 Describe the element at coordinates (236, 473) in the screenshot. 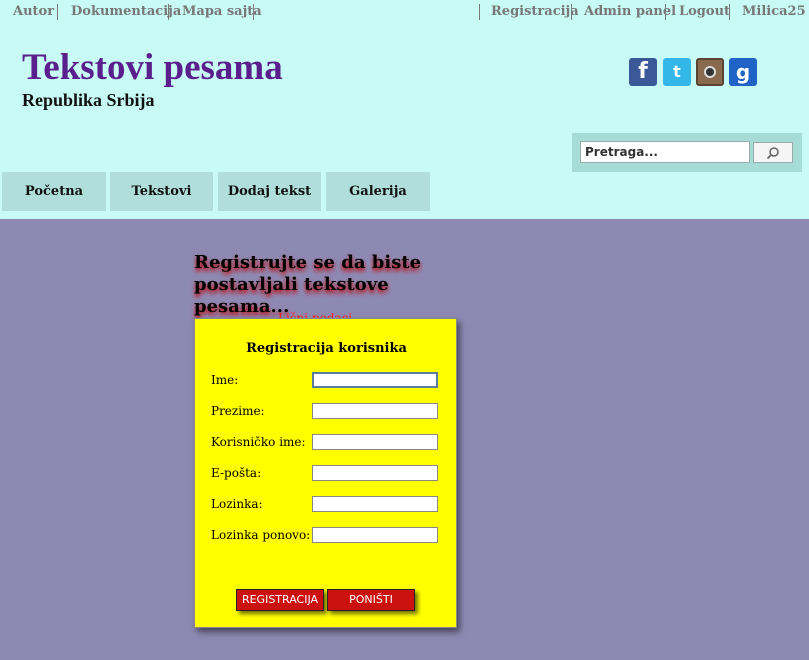

I see `label-e-posta: E-pošta:` at that location.